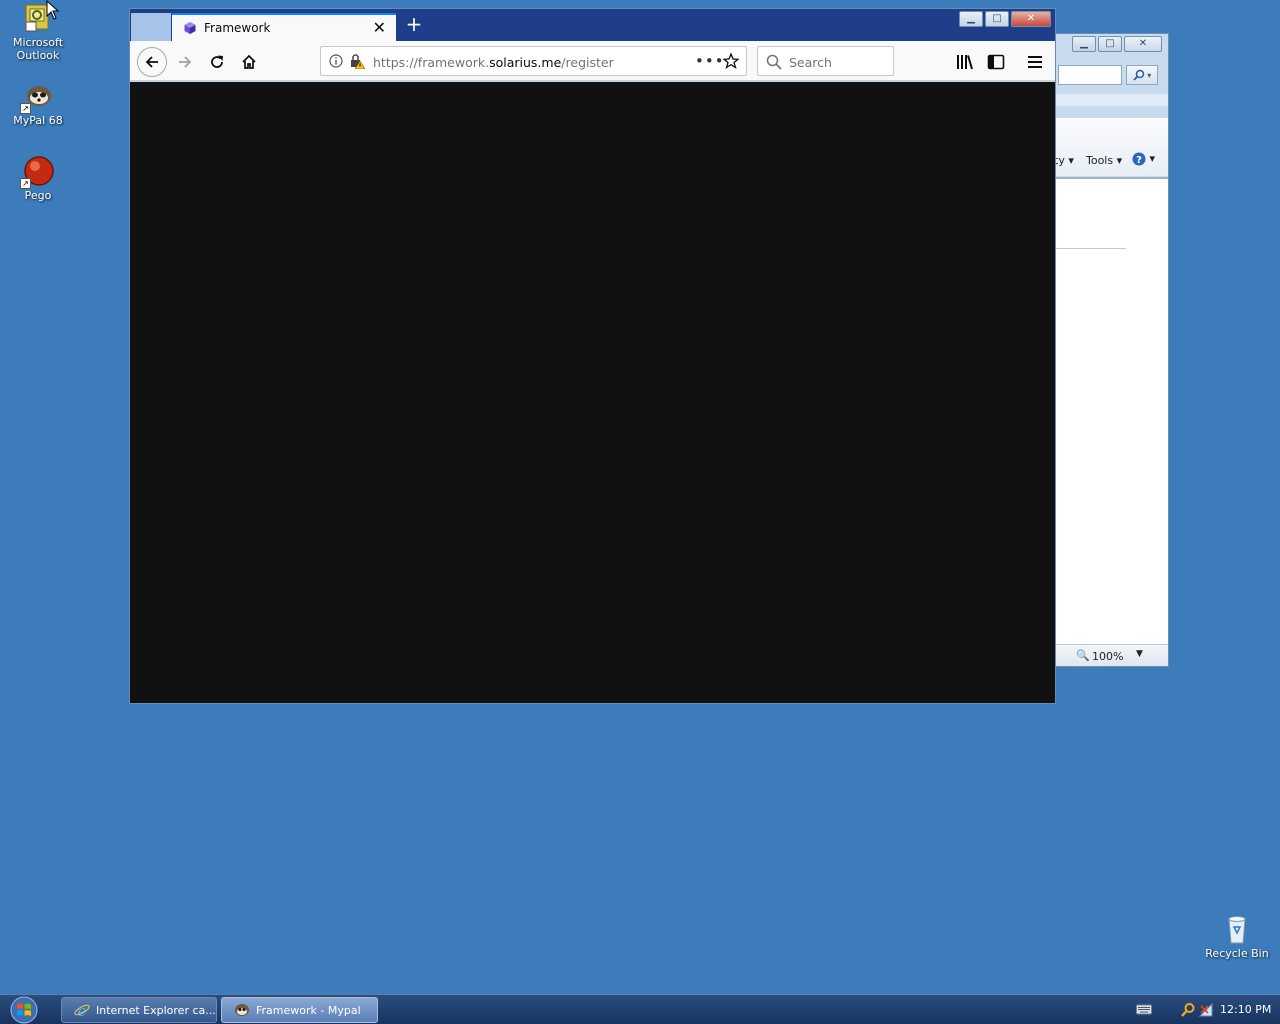  I want to click on ie-status-bar: 🔍 100% ▼, so click(1111, 655).